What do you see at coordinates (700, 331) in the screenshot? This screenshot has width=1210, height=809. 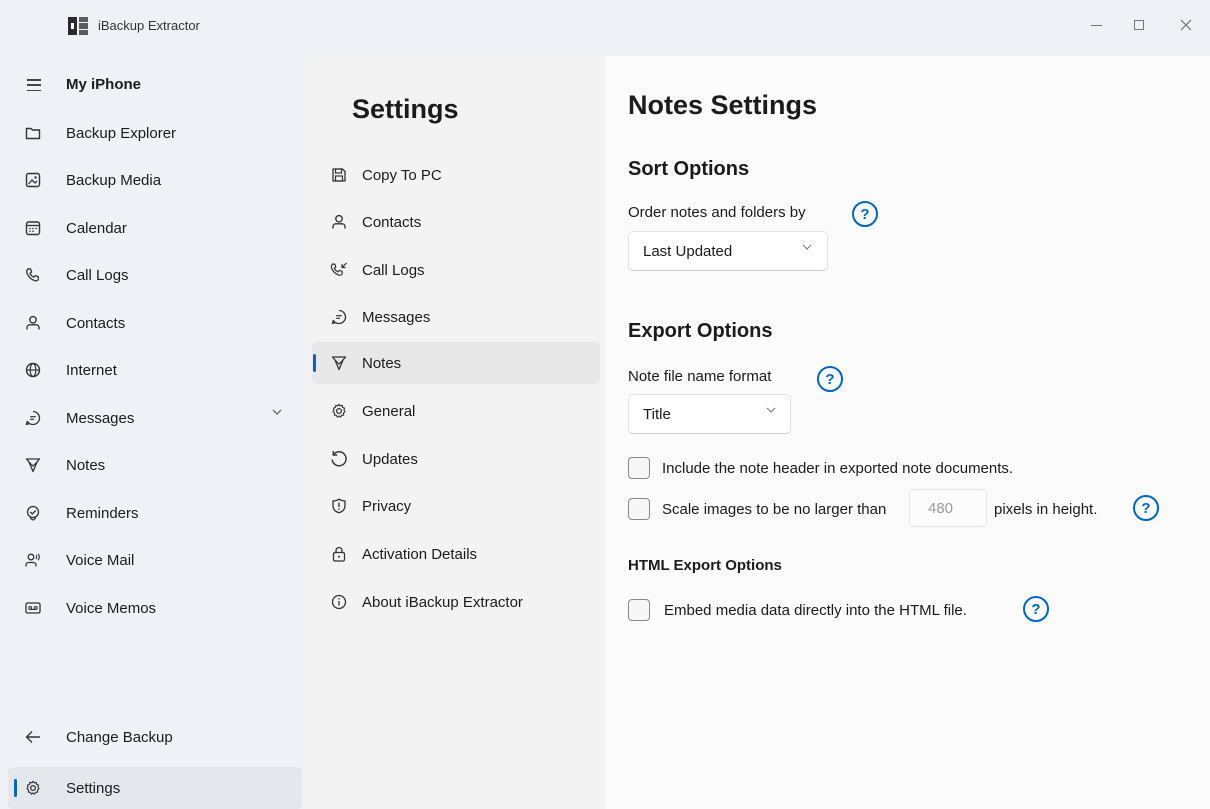 I see `export-options-title: Export Options` at bounding box center [700, 331].